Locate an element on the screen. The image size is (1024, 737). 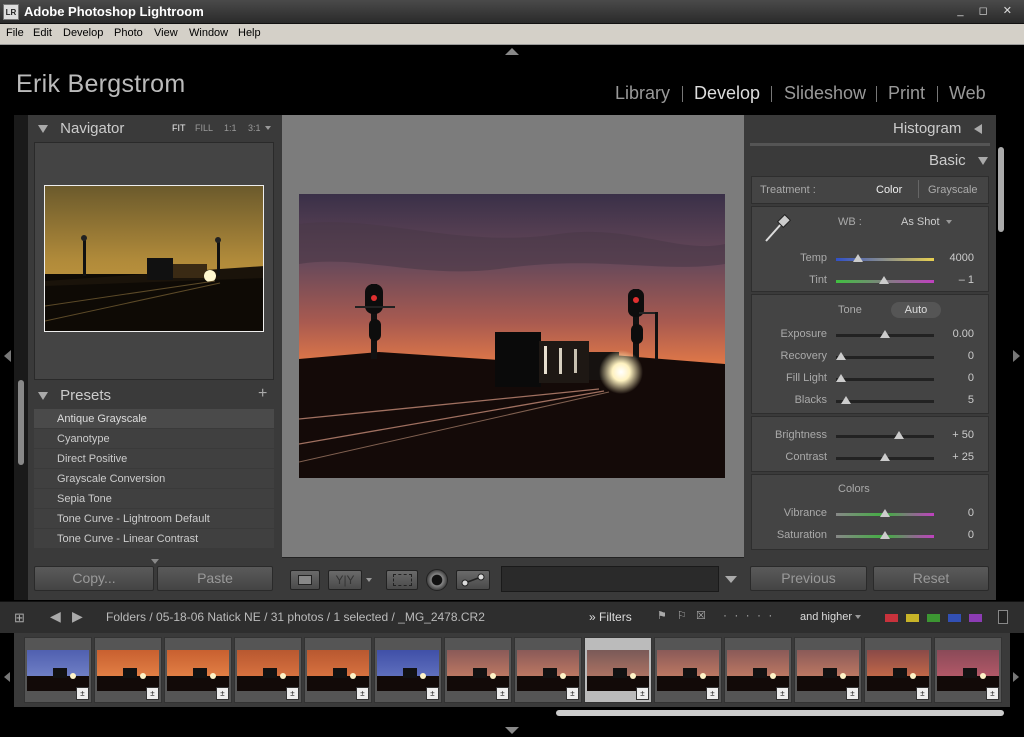
filter-toggle-switch is located at coordinates (1003, 617).